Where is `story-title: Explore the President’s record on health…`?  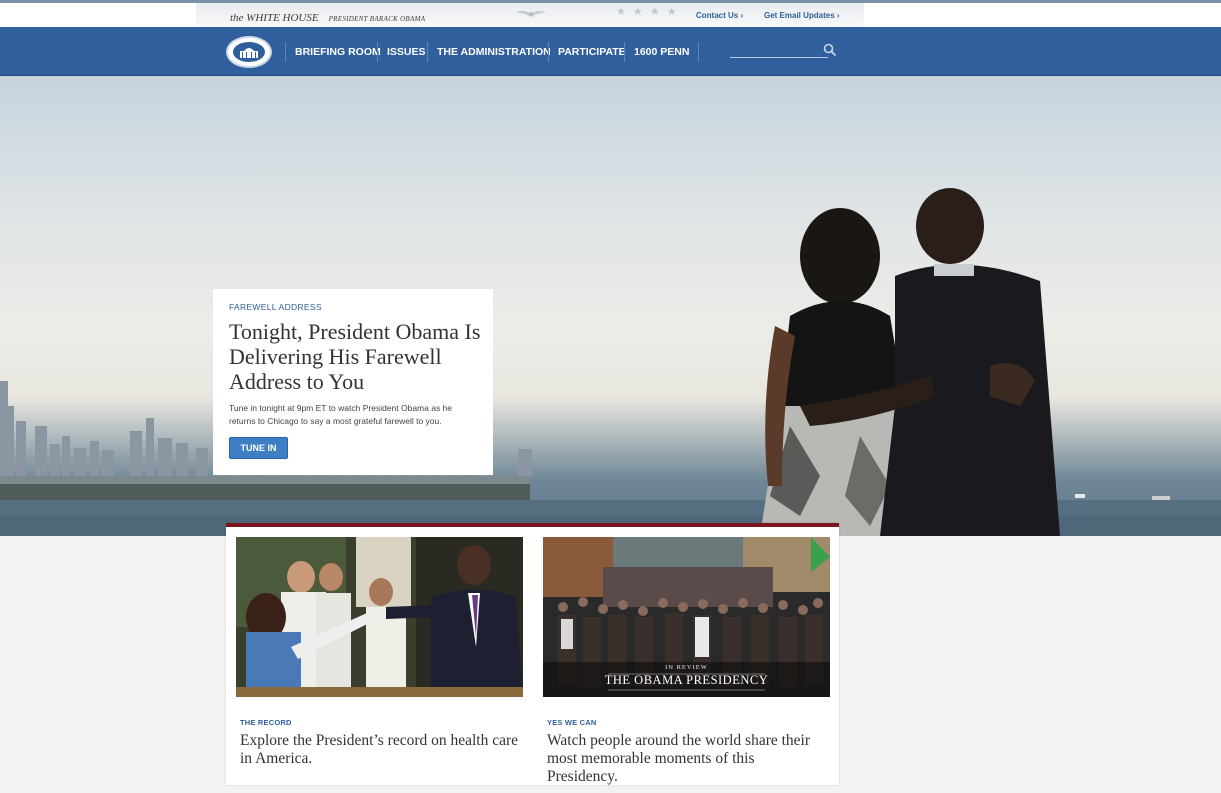 story-title: Explore the President’s record on health… is located at coordinates (380, 750).